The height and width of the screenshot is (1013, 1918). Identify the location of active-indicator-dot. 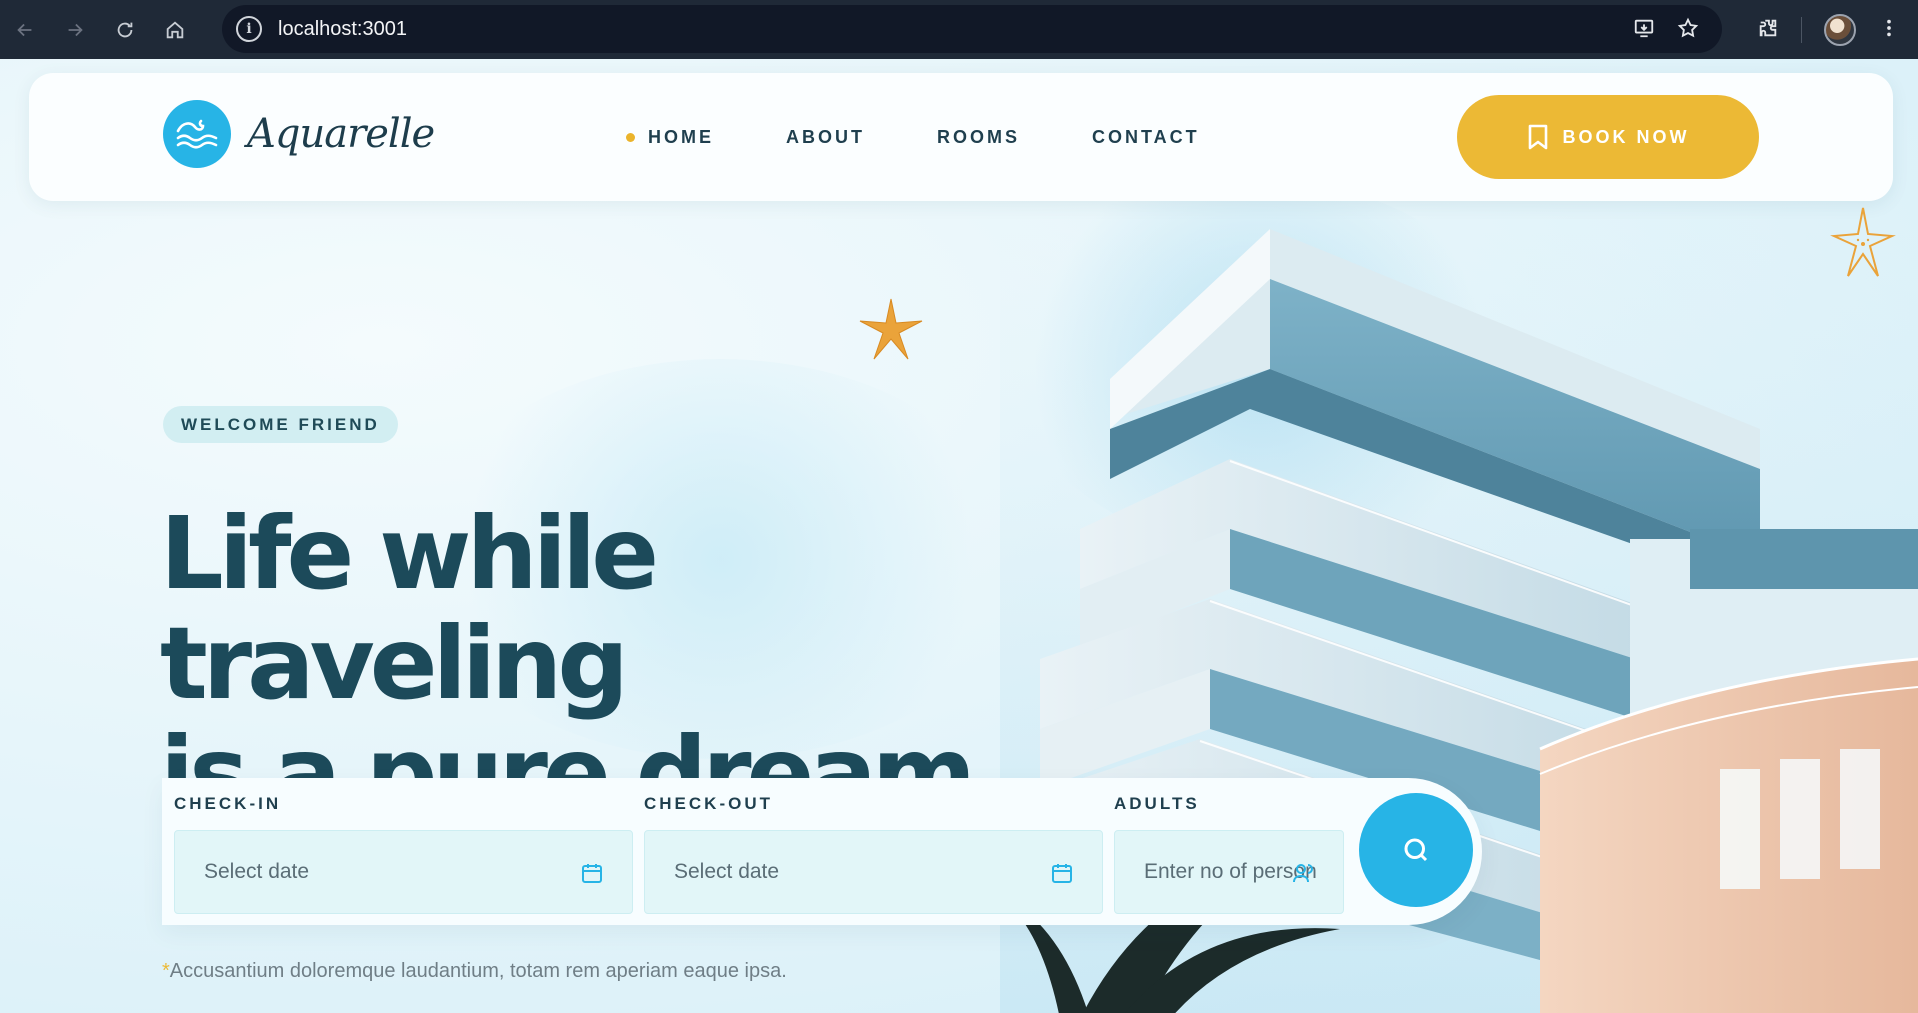
(630, 137).